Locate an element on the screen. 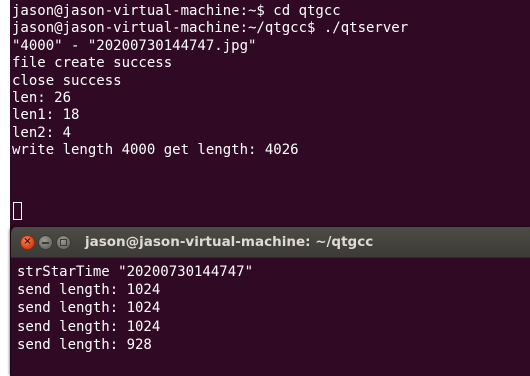 This screenshot has height=376, width=530. terminal-line: send length: 928 is located at coordinates (84, 344).